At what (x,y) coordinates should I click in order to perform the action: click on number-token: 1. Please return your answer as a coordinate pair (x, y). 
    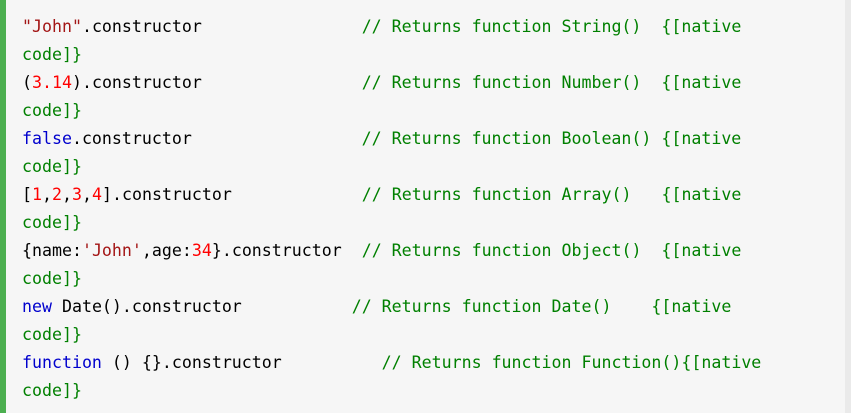
    Looking at the image, I should click on (37, 194).